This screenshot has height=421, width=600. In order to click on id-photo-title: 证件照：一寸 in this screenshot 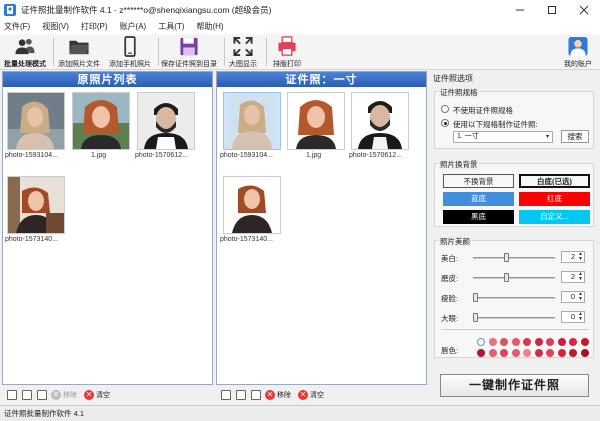, I will do `click(321, 79)`.